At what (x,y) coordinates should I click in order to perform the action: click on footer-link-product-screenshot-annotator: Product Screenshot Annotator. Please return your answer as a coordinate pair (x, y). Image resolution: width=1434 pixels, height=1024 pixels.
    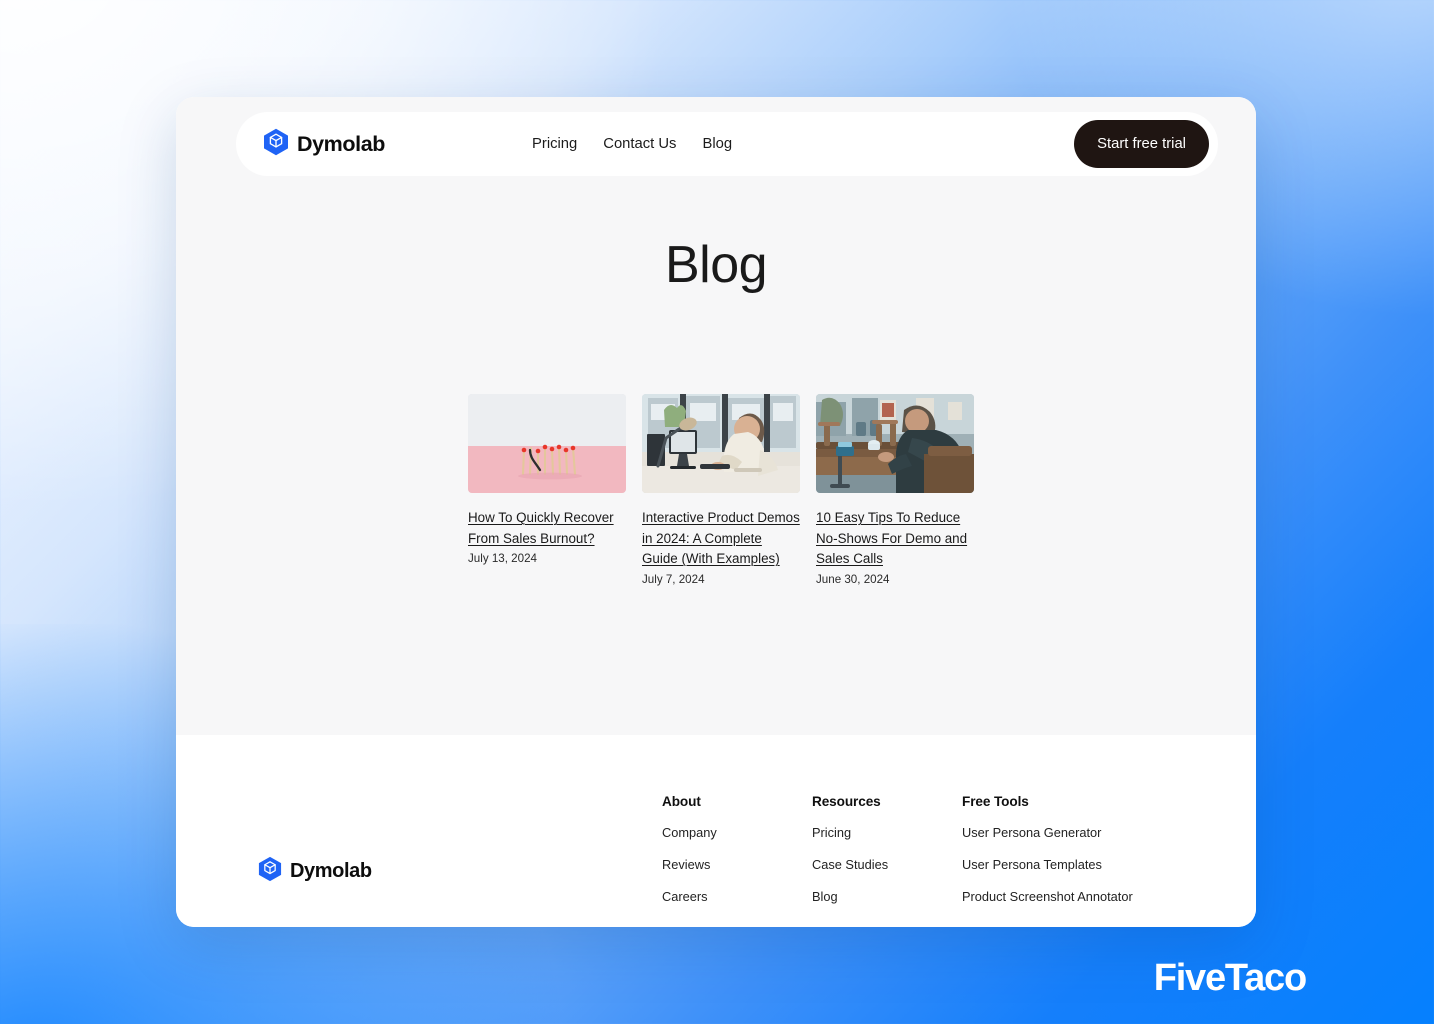
    Looking at the image, I should click on (1077, 896).